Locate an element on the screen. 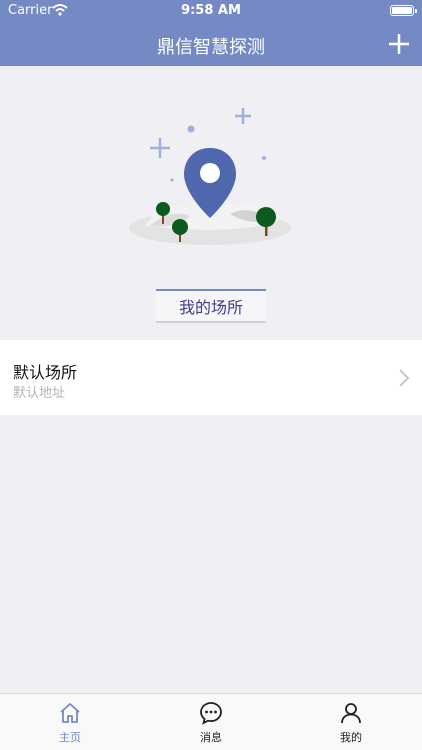  nav-bar: 鼎信智慧探测 is located at coordinates (211, 44).